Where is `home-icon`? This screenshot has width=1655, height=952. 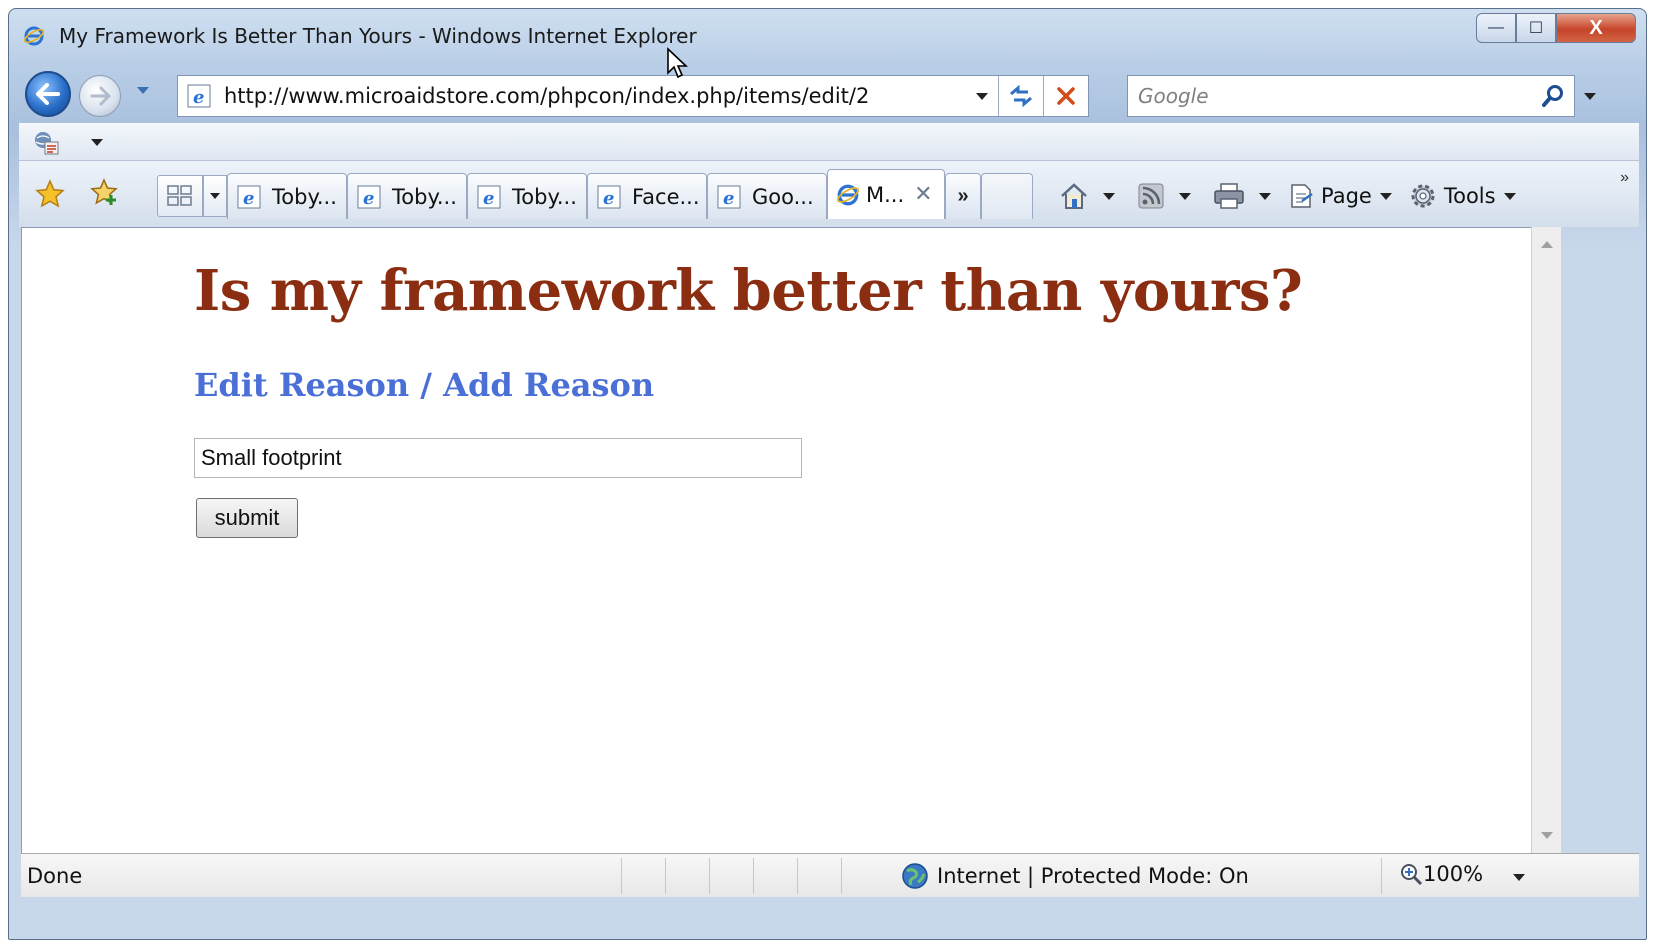 home-icon is located at coordinates (1074, 196).